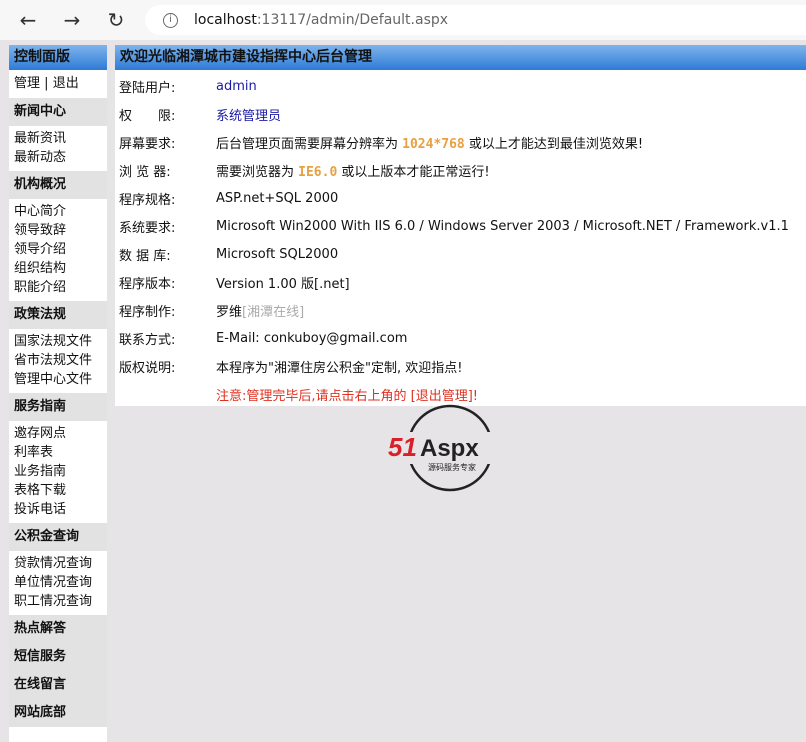 The height and width of the screenshot is (742, 806). I want to click on sidebar-item: 最新资讯, so click(58, 138).